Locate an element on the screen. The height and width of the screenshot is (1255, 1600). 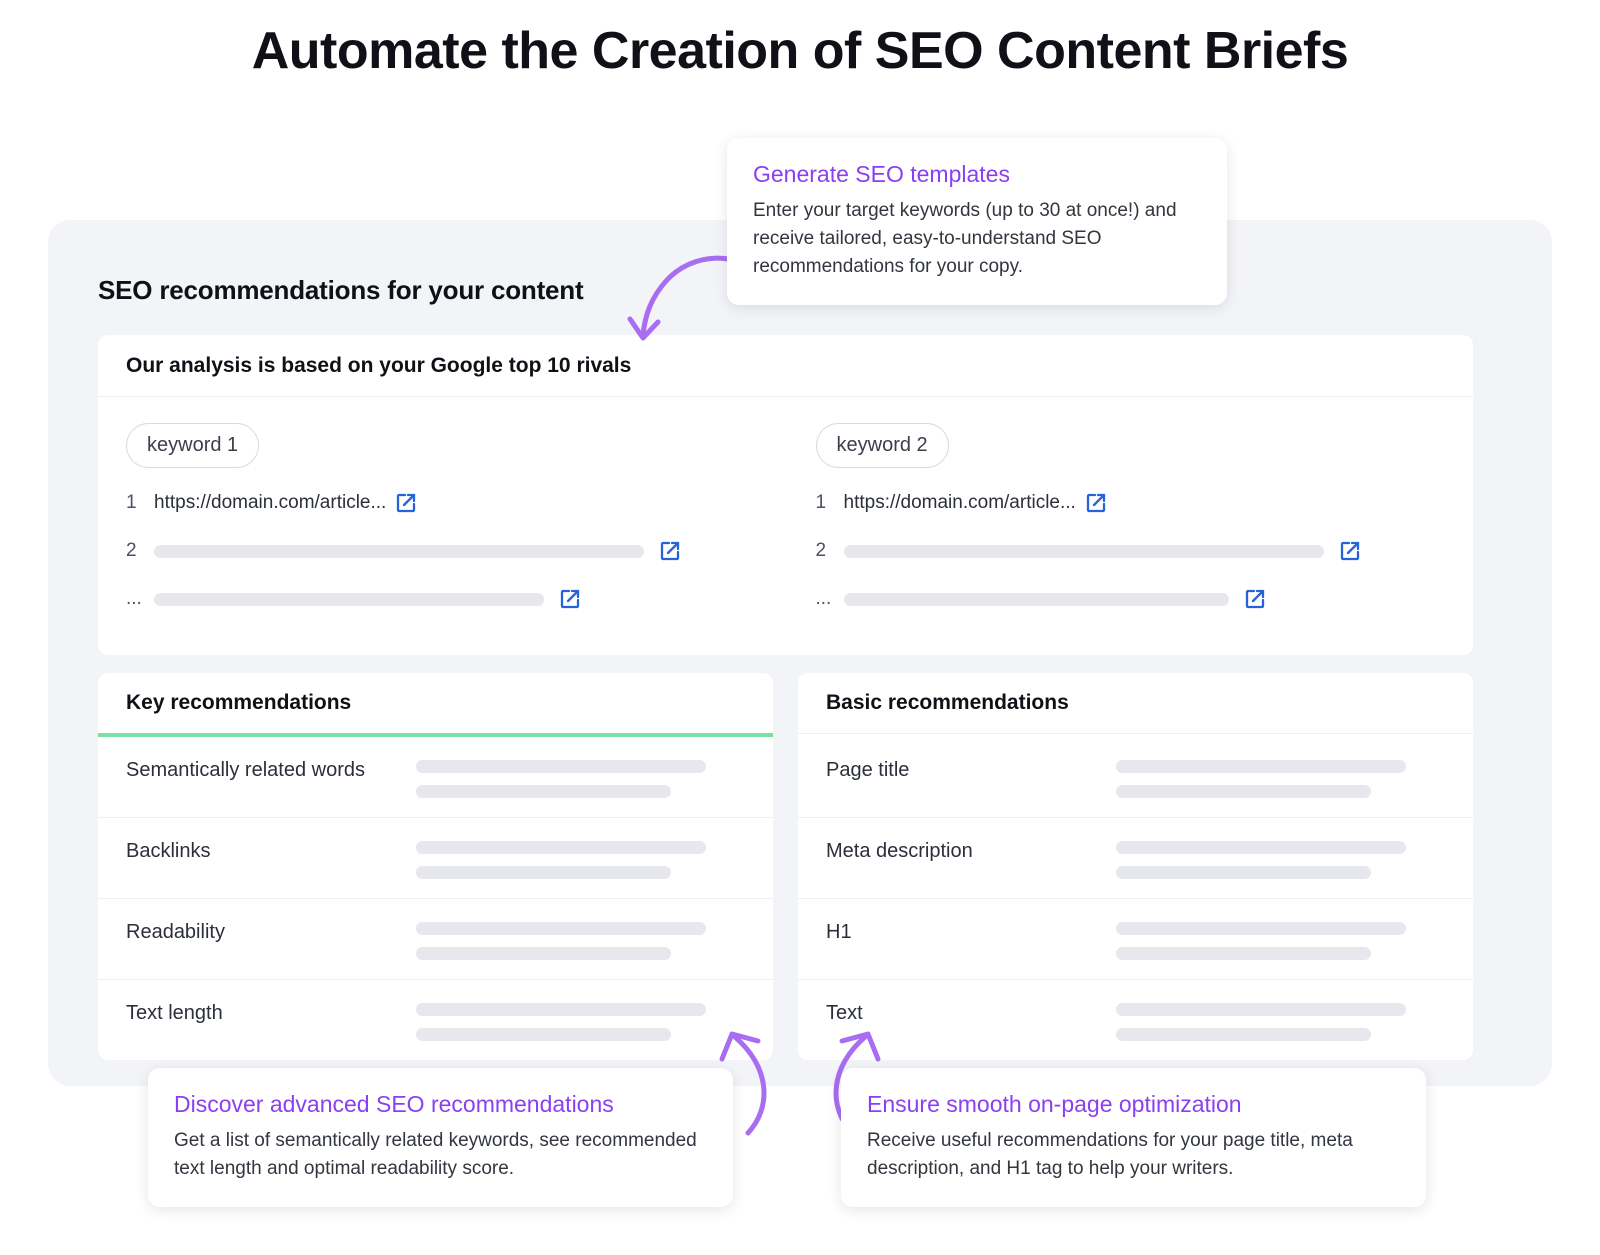
recommendation-row: Text length is located at coordinates (435, 1020).